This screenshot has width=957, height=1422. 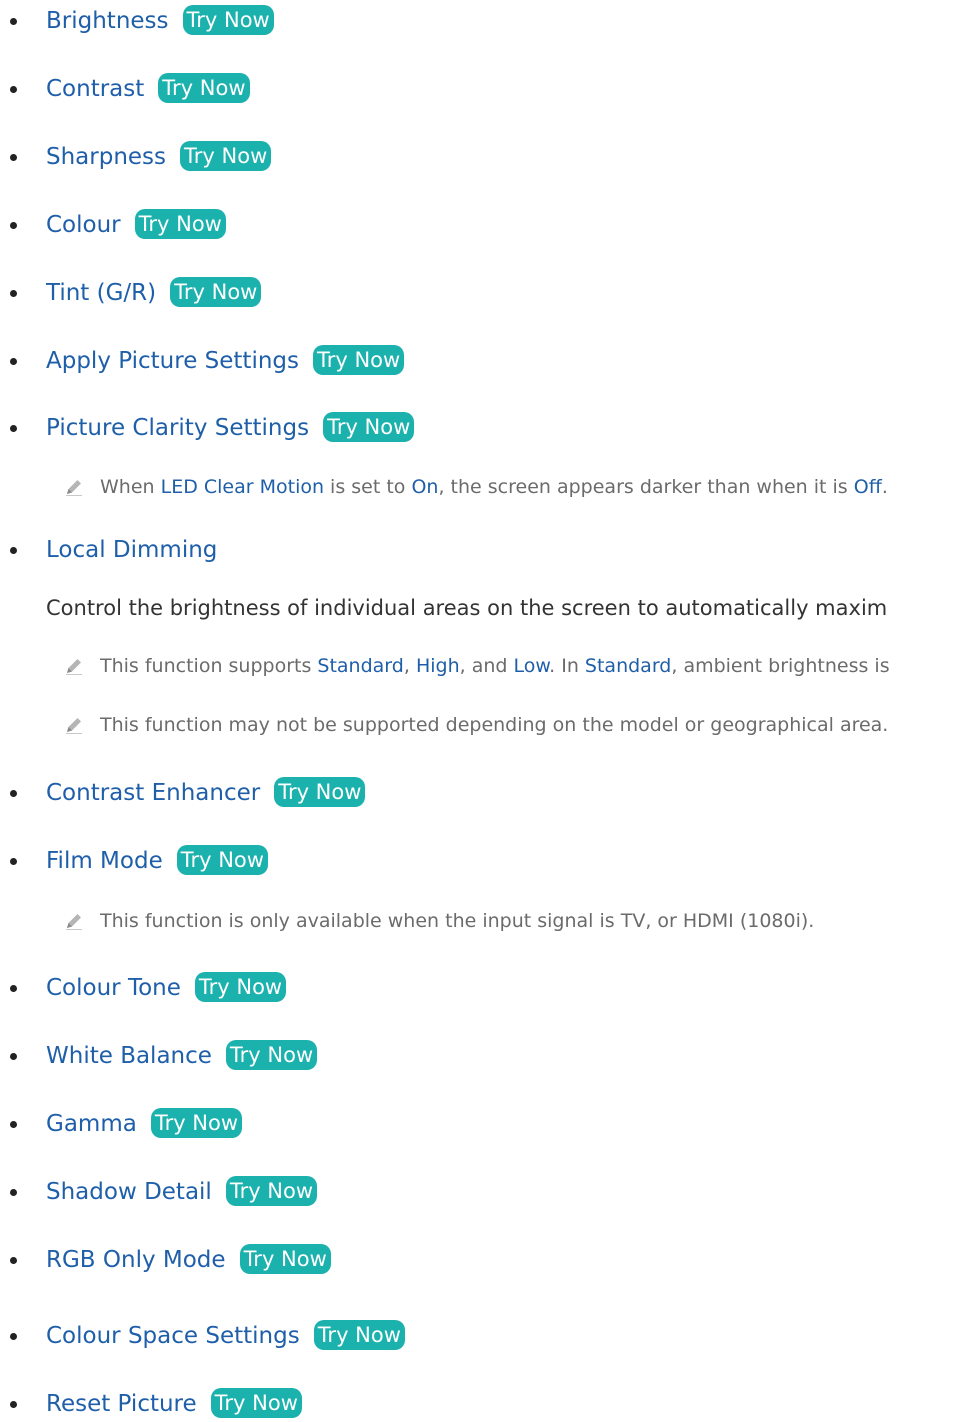 I want to click on item-title: Apply Picture Settings Try Now, so click(x=225, y=361).